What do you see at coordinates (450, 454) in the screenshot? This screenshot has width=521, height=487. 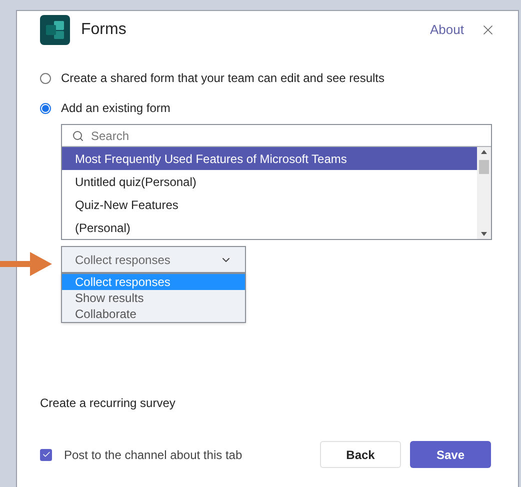 I see `save-button: Save` at bounding box center [450, 454].